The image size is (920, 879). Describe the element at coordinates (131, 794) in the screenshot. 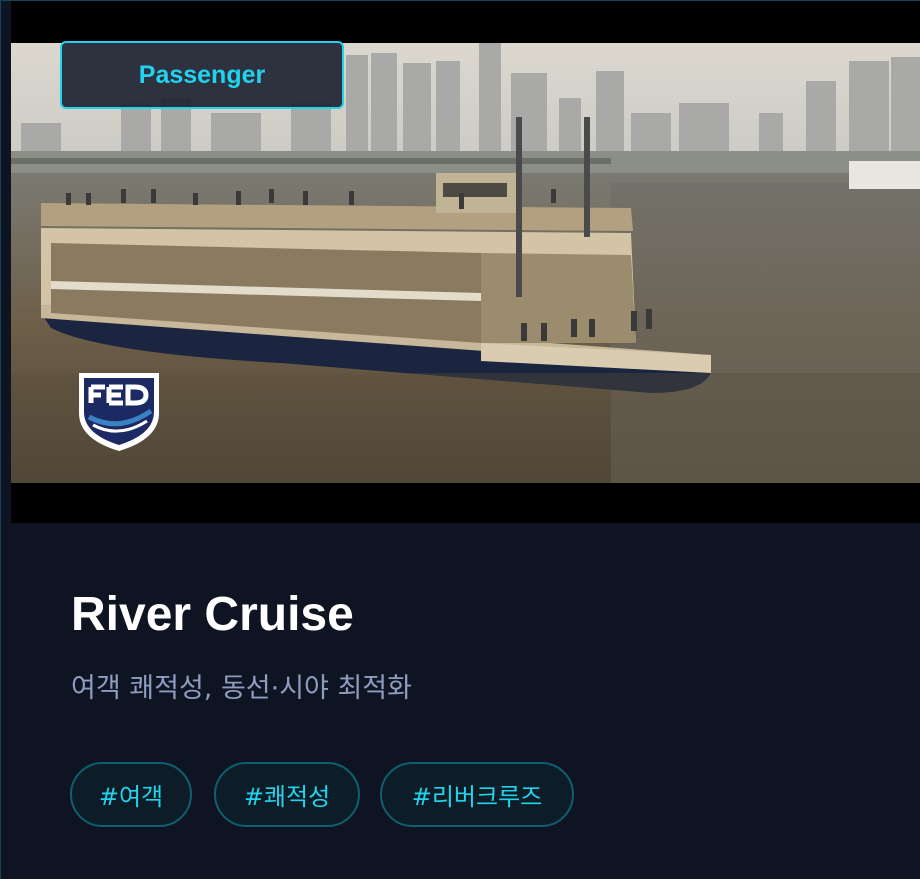

I see `tag-passenger: #여객` at that location.